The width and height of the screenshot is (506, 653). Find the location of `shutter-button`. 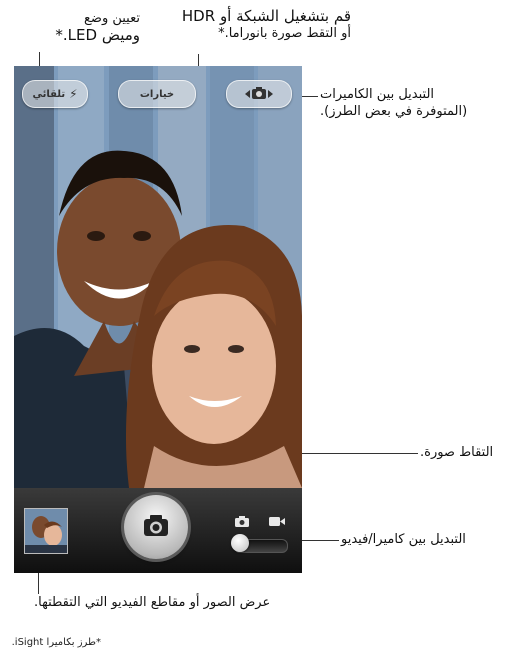

shutter-button is located at coordinates (156, 527).